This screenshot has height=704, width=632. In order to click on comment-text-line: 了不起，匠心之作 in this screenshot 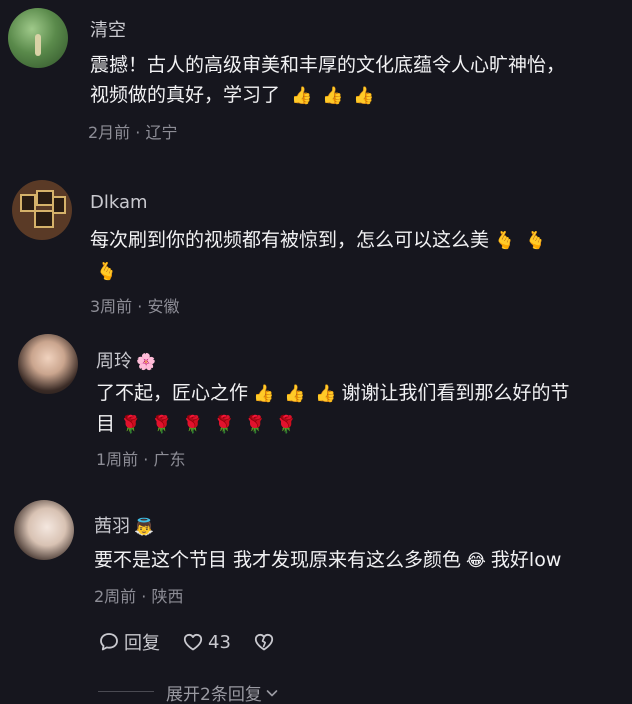, I will do `click(172, 393)`.